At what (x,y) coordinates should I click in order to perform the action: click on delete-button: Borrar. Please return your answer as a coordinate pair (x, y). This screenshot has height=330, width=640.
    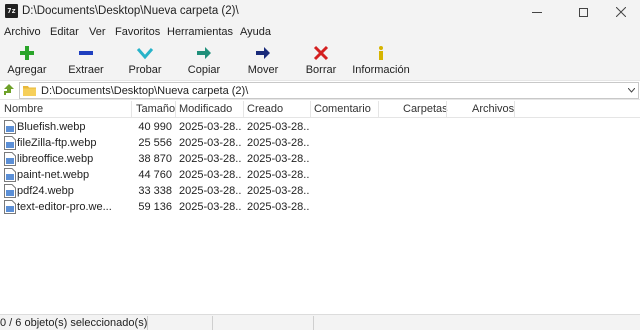
    Looking at the image, I should click on (321, 61).